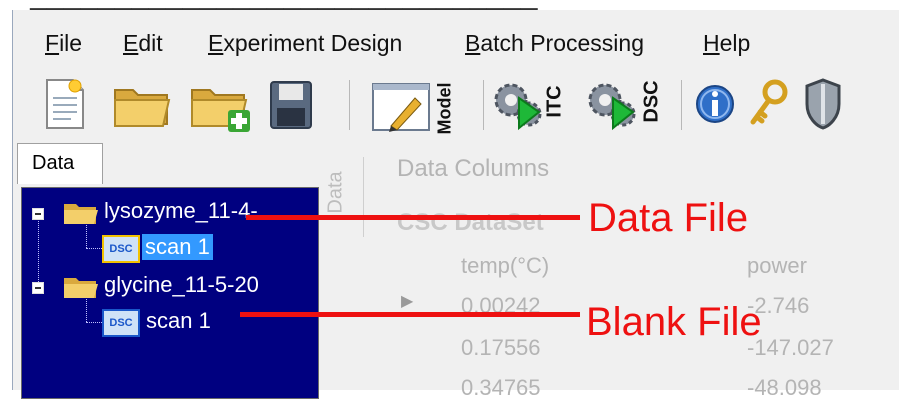  What do you see at coordinates (416, 105) in the screenshot?
I see `model-button: Model` at bounding box center [416, 105].